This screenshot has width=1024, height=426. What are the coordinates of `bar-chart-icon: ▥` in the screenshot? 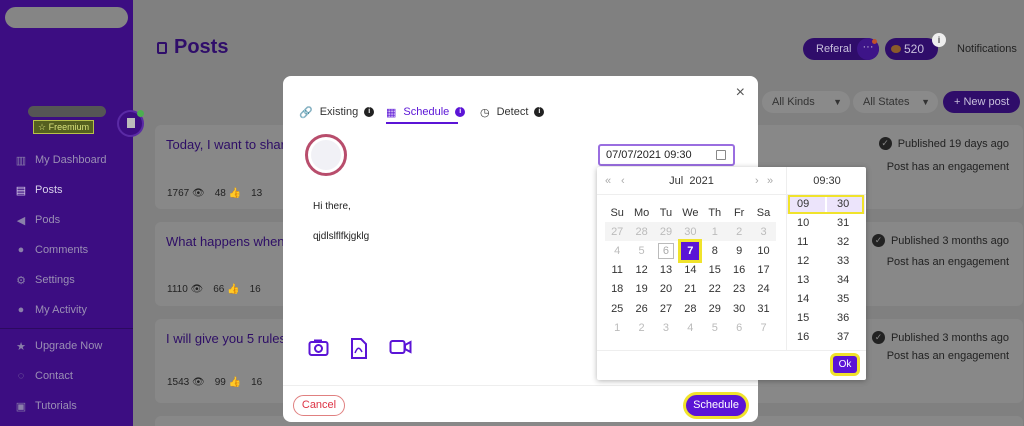 It's located at (21, 160).